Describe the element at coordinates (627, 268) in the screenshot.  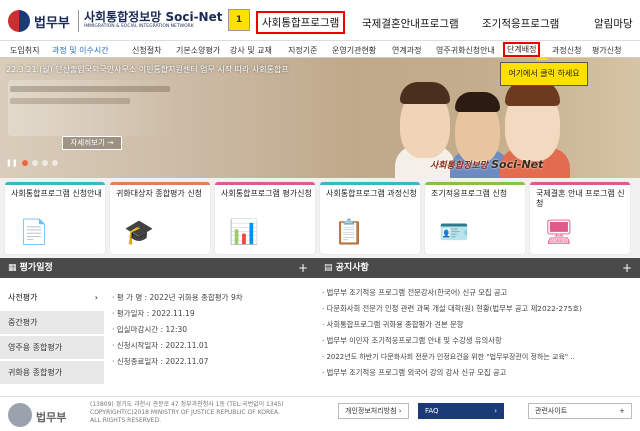
I see `notice-more-plus-icon: +` at that location.